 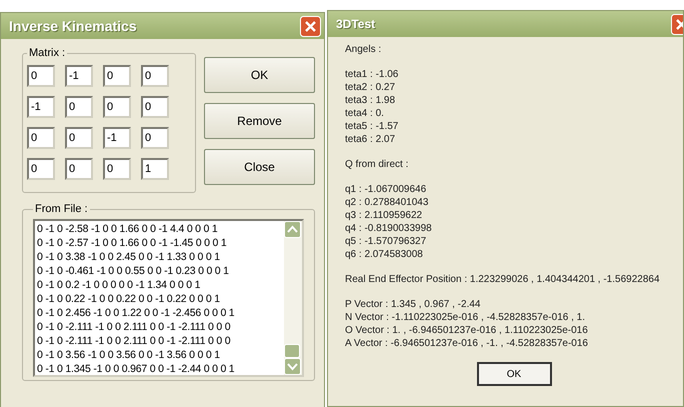 What do you see at coordinates (465, 317) in the screenshot?
I see `output-text: N Vector : -1.110223025e-016 , -4.52828357e-016 , 1.` at bounding box center [465, 317].